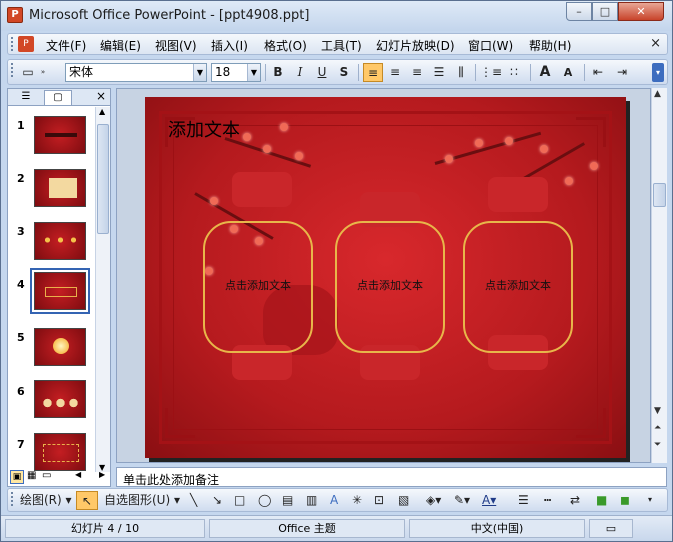  Describe the element at coordinates (622, 72) in the screenshot. I see `increase-indent-icon: ⇥` at that location.